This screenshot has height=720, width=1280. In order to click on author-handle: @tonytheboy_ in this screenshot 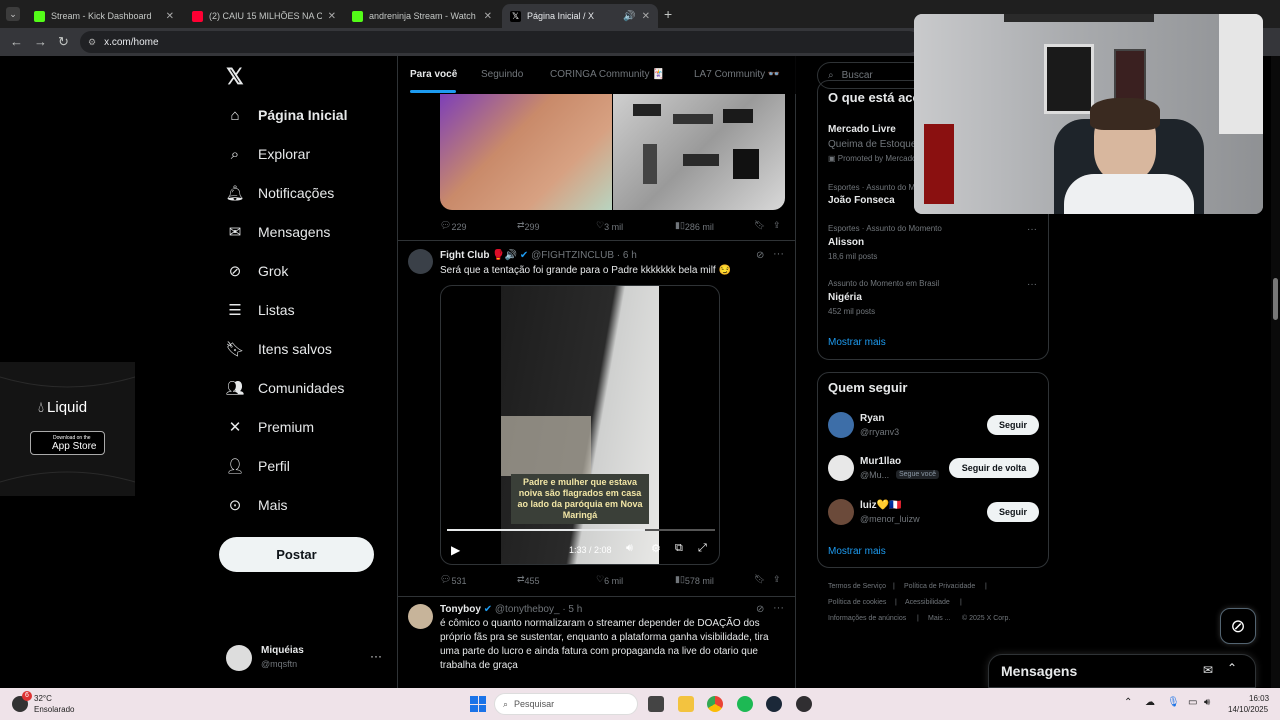, I will do `click(527, 609)`.